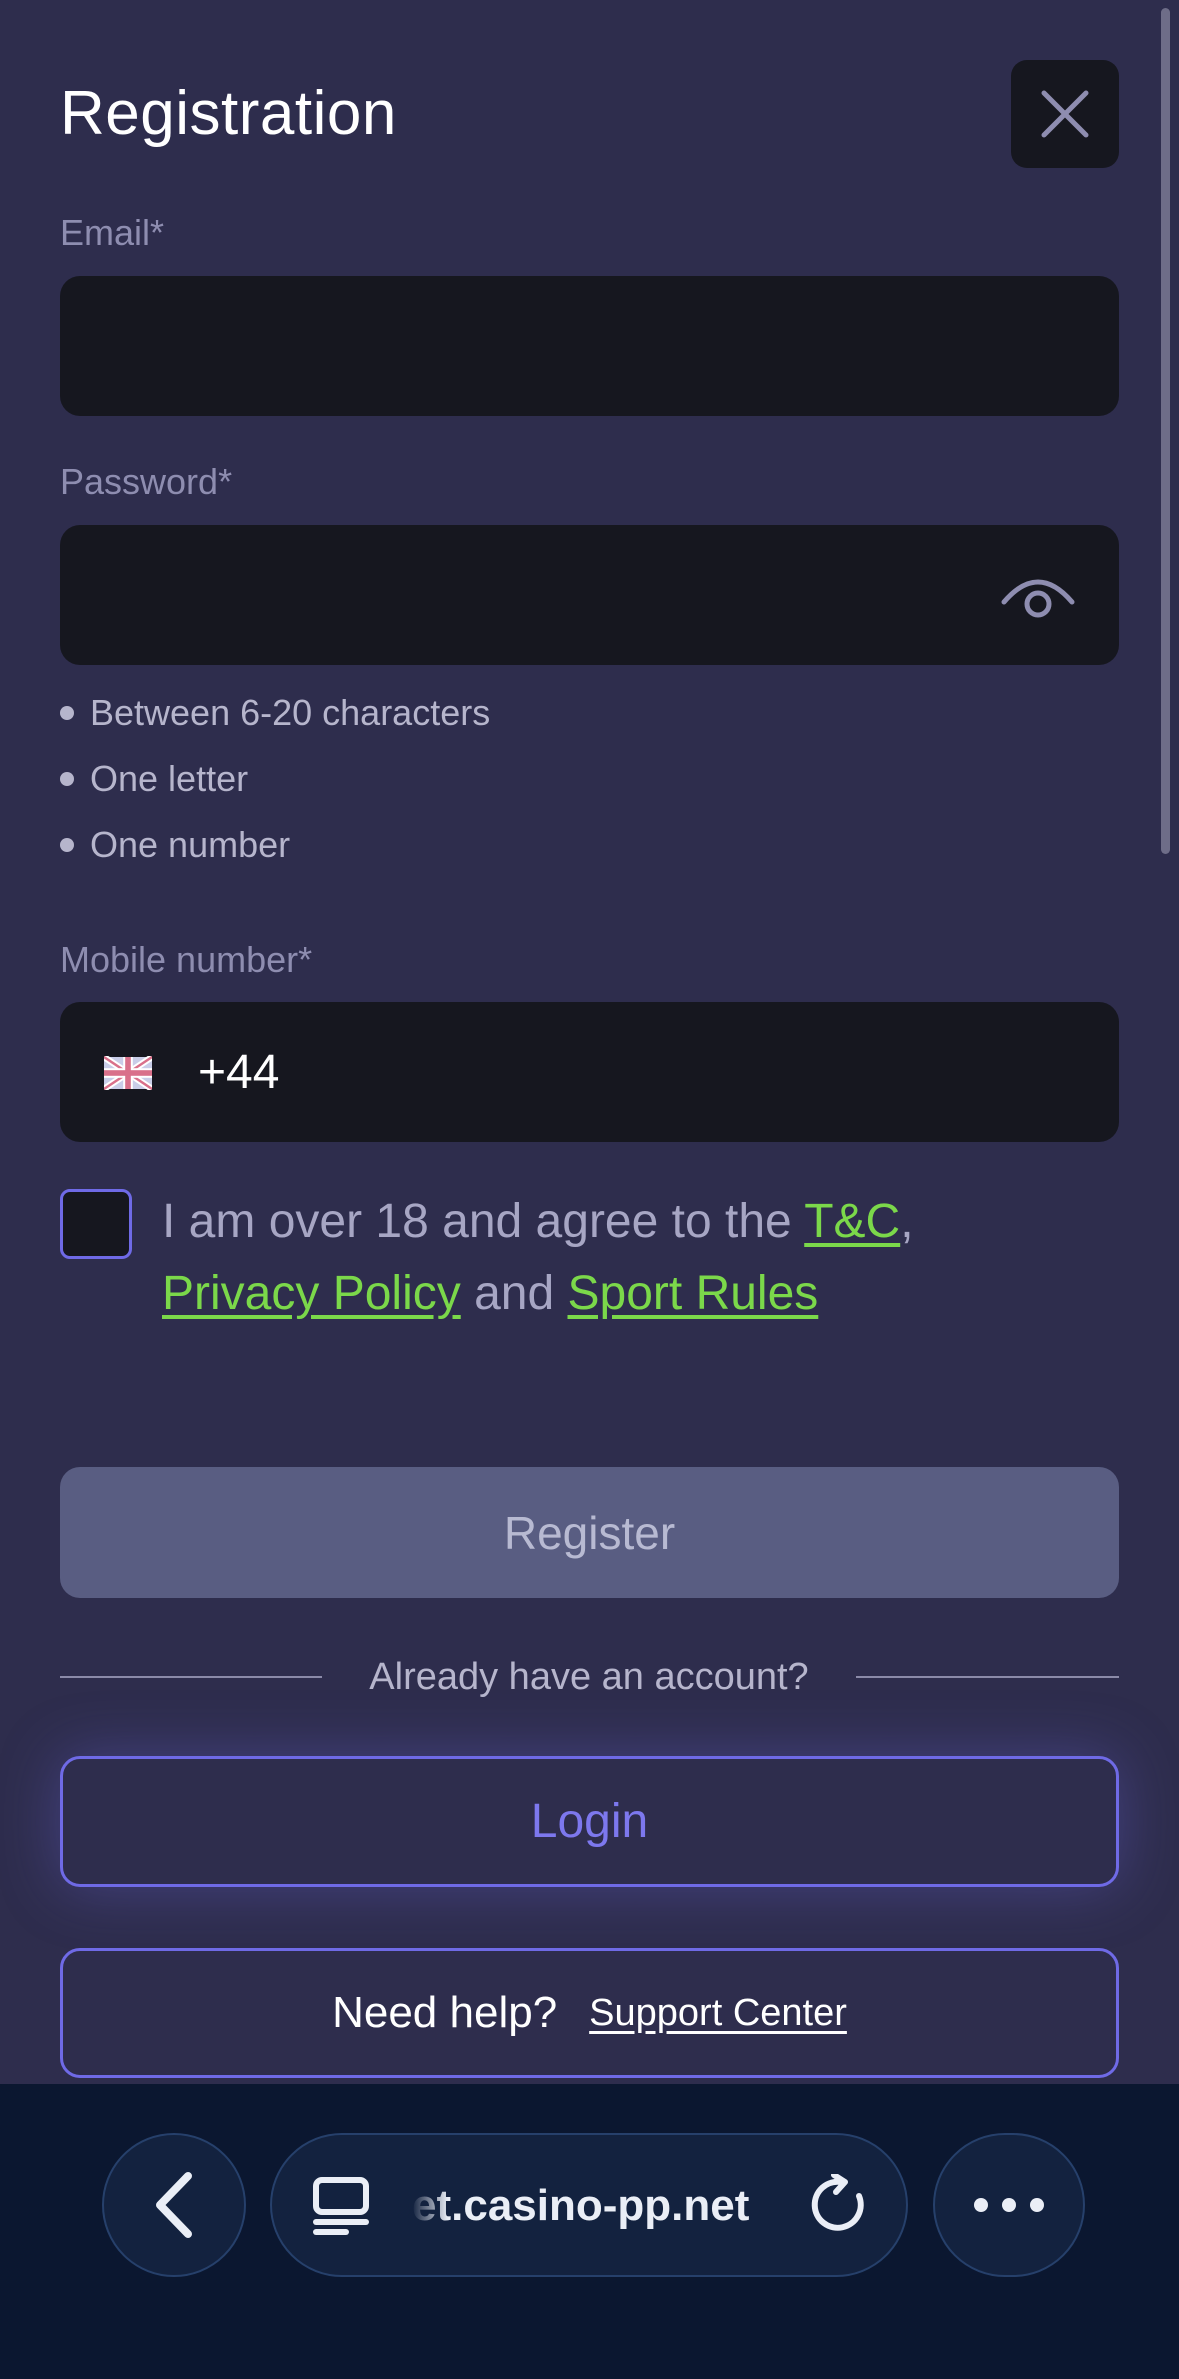 Image resolution: width=1179 pixels, height=2379 pixels. What do you see at coordinates (589, 1821) in the screenshot?
I see `login-button: Login` at bounding box center [589, 1821].